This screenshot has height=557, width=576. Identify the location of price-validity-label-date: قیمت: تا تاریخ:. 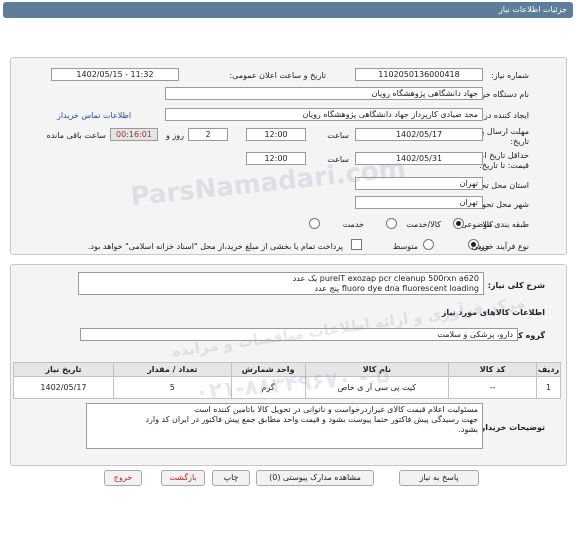
(504, 165).